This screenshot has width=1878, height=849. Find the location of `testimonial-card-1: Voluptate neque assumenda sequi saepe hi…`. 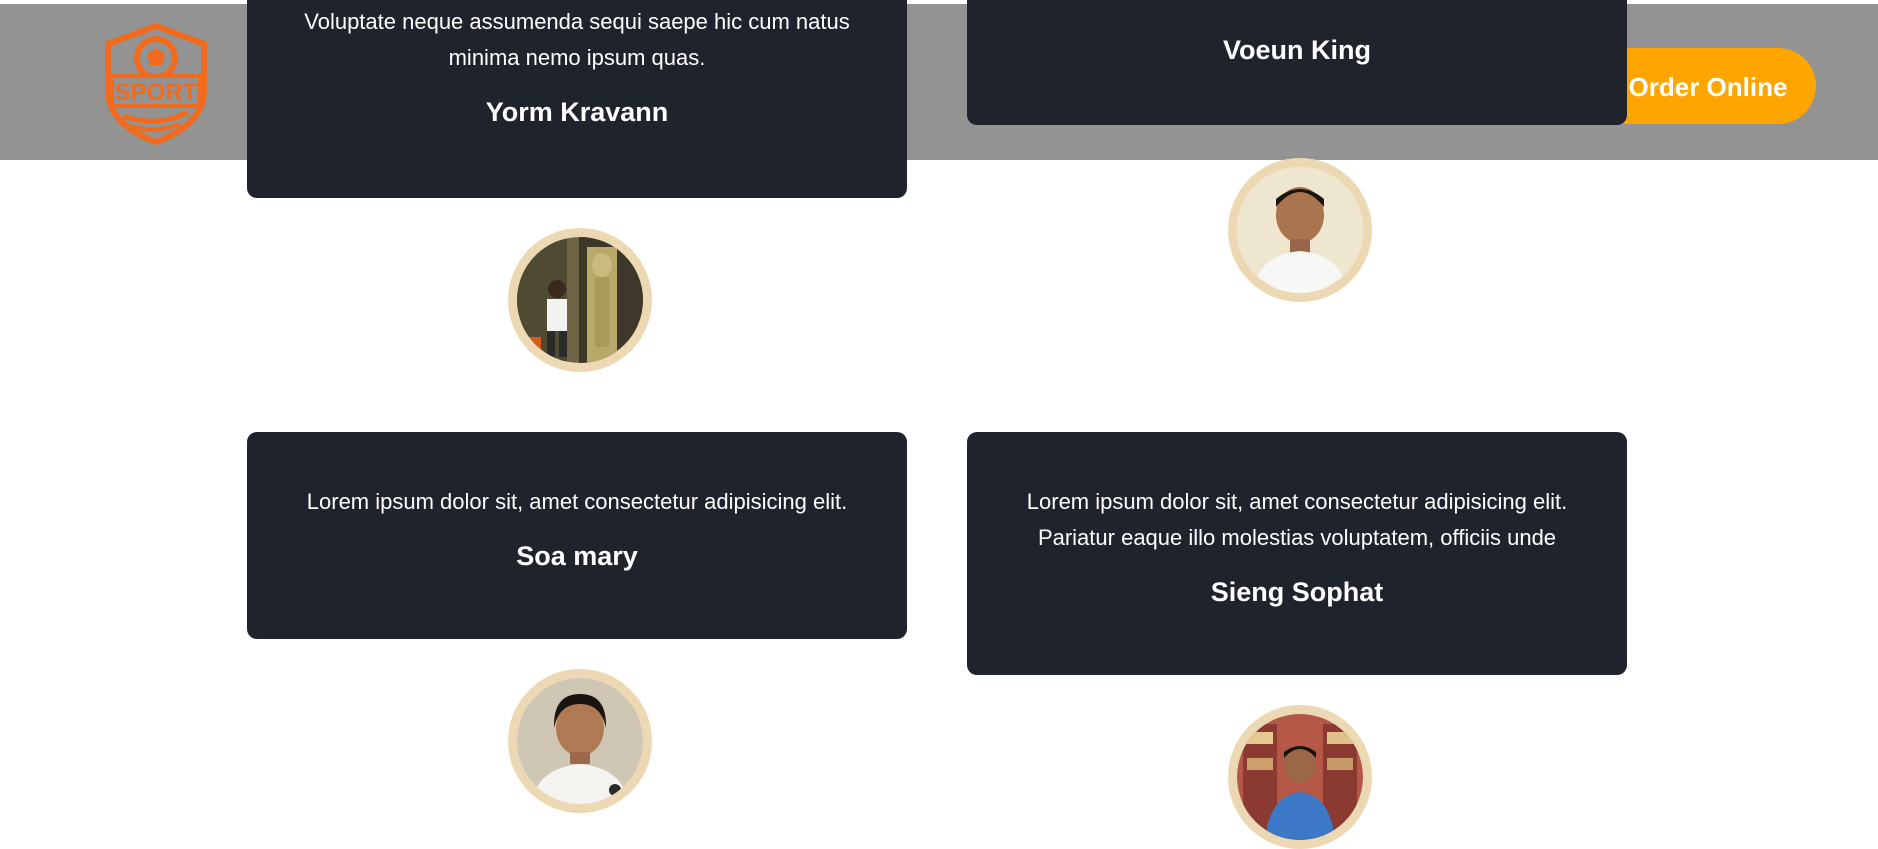

testimonial-card-1: Voluptate neque assumenda sequi saepe hi… is located at coordinates (577, 99).